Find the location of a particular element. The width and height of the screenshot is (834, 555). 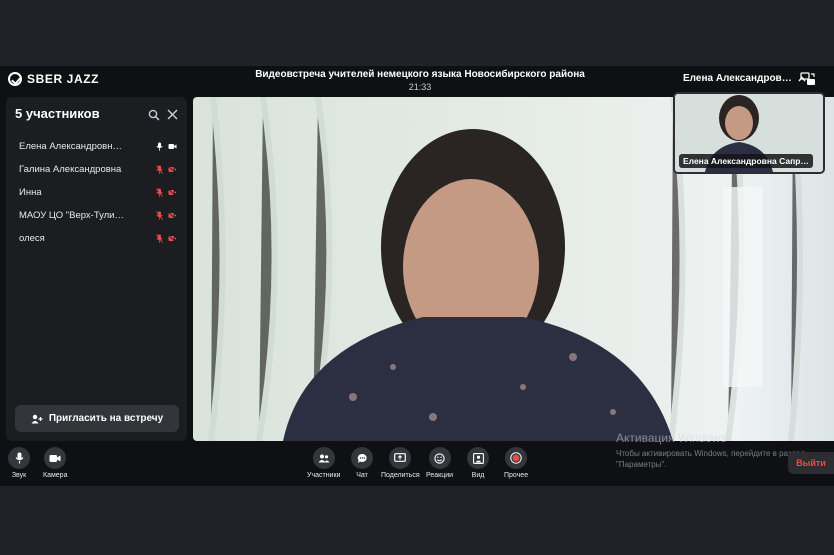

people-icon is located at coordinates (324, 458).